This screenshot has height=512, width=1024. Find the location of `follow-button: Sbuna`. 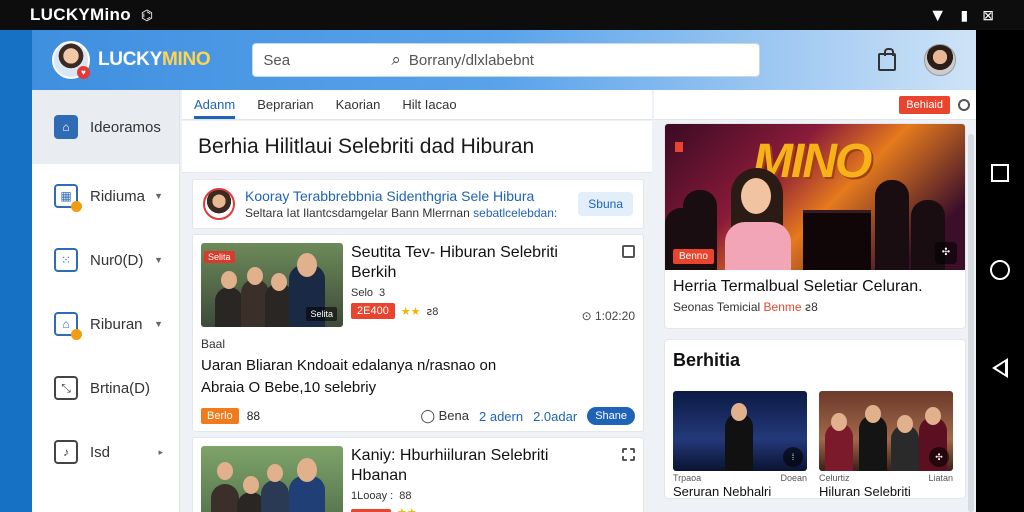

follow-button: Sbuna is located at coordinates (605, 204).